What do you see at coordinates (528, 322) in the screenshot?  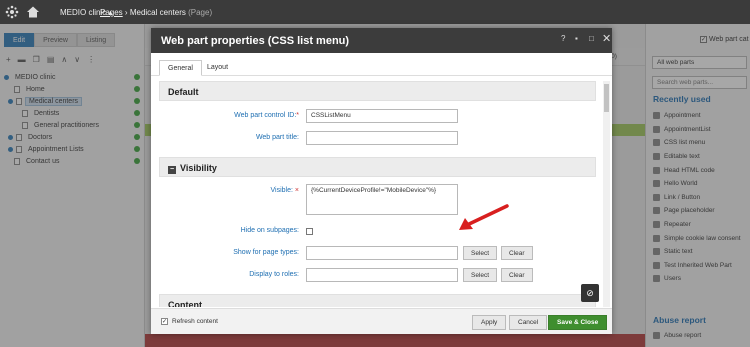 I see `cancel-button: Cancel` at bounding box center [528, 322].